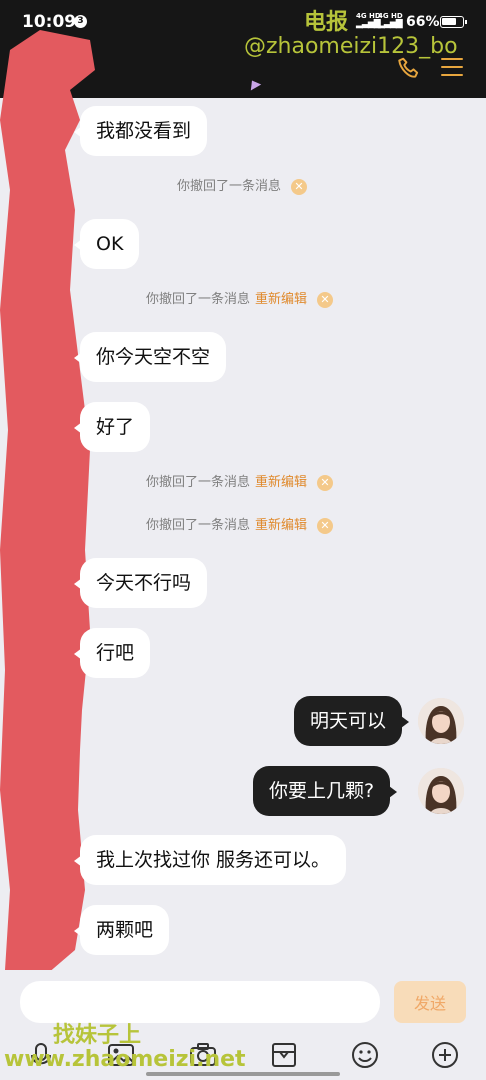 The height and width of the screenshot is (1080, 486). I want to click on send-button: 发送, so click(430, 1002).